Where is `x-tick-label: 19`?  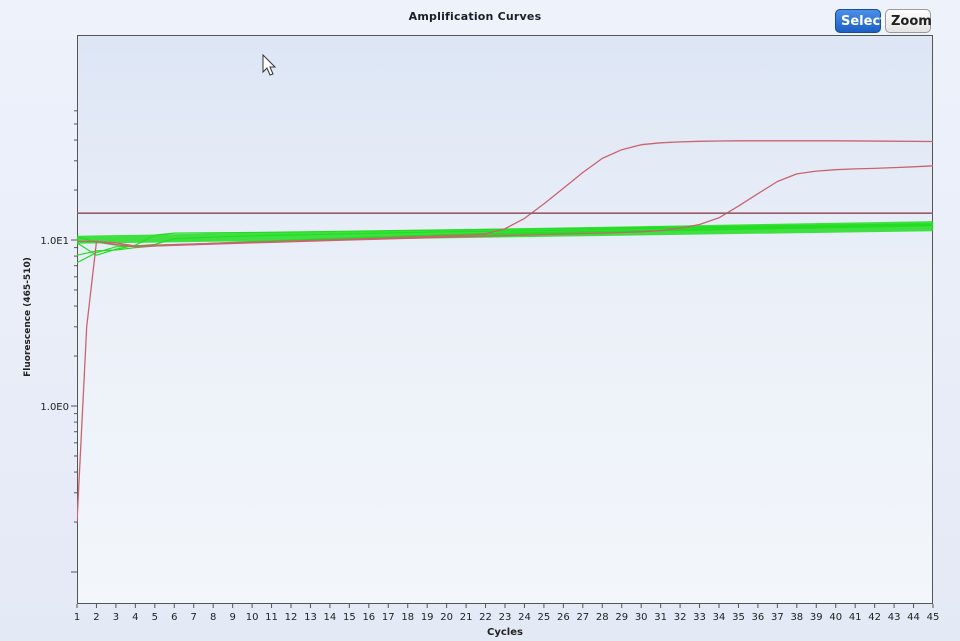
x-tick-label: 19 is located at coordinates (427, 617).